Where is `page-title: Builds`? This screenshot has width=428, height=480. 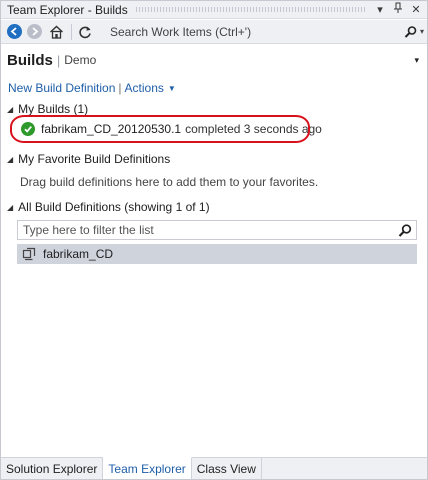 page-title: Builds is located at coordinates (30, 60).